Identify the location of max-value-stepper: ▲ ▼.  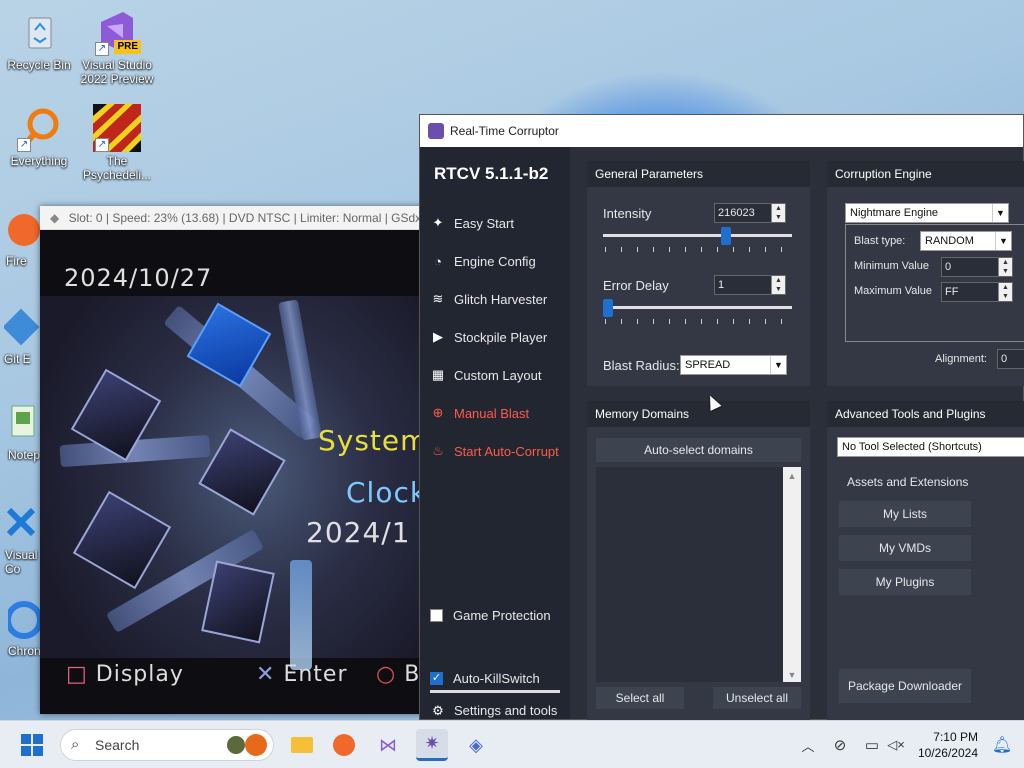
(1005, 292).